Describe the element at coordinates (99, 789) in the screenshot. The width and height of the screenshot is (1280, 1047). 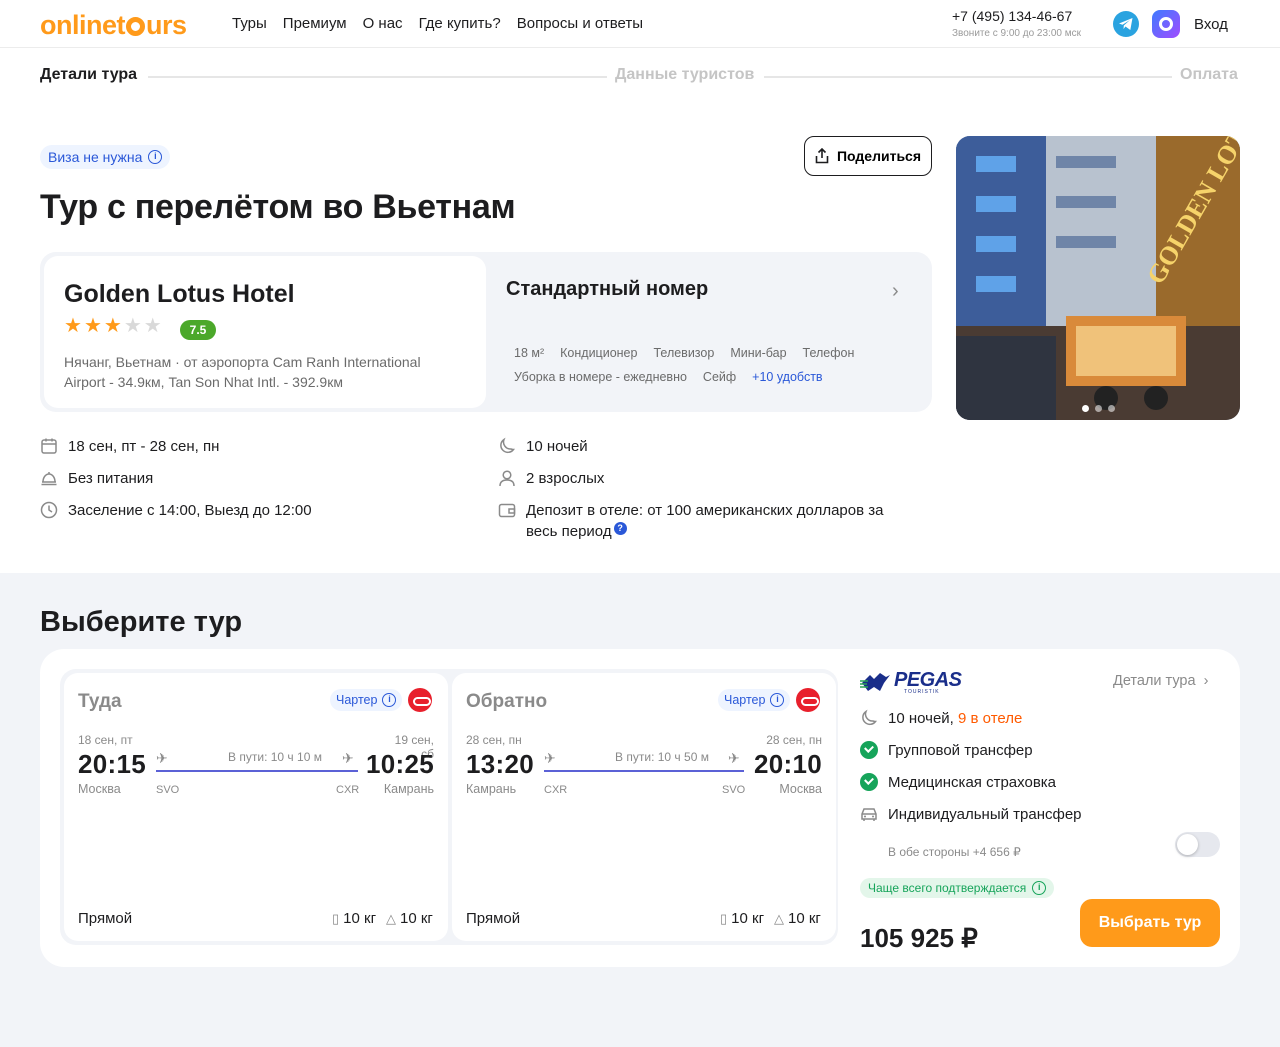
I see `departure-city: Москва` at that location.